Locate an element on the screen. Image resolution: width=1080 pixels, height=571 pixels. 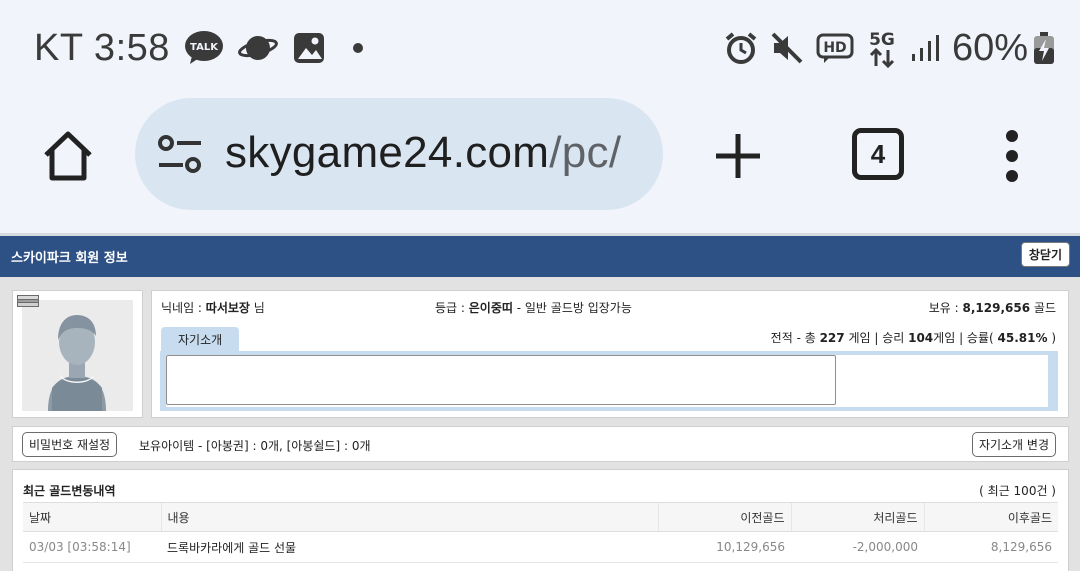
gold-label: 보유 : is located at coordinates (945, 308).